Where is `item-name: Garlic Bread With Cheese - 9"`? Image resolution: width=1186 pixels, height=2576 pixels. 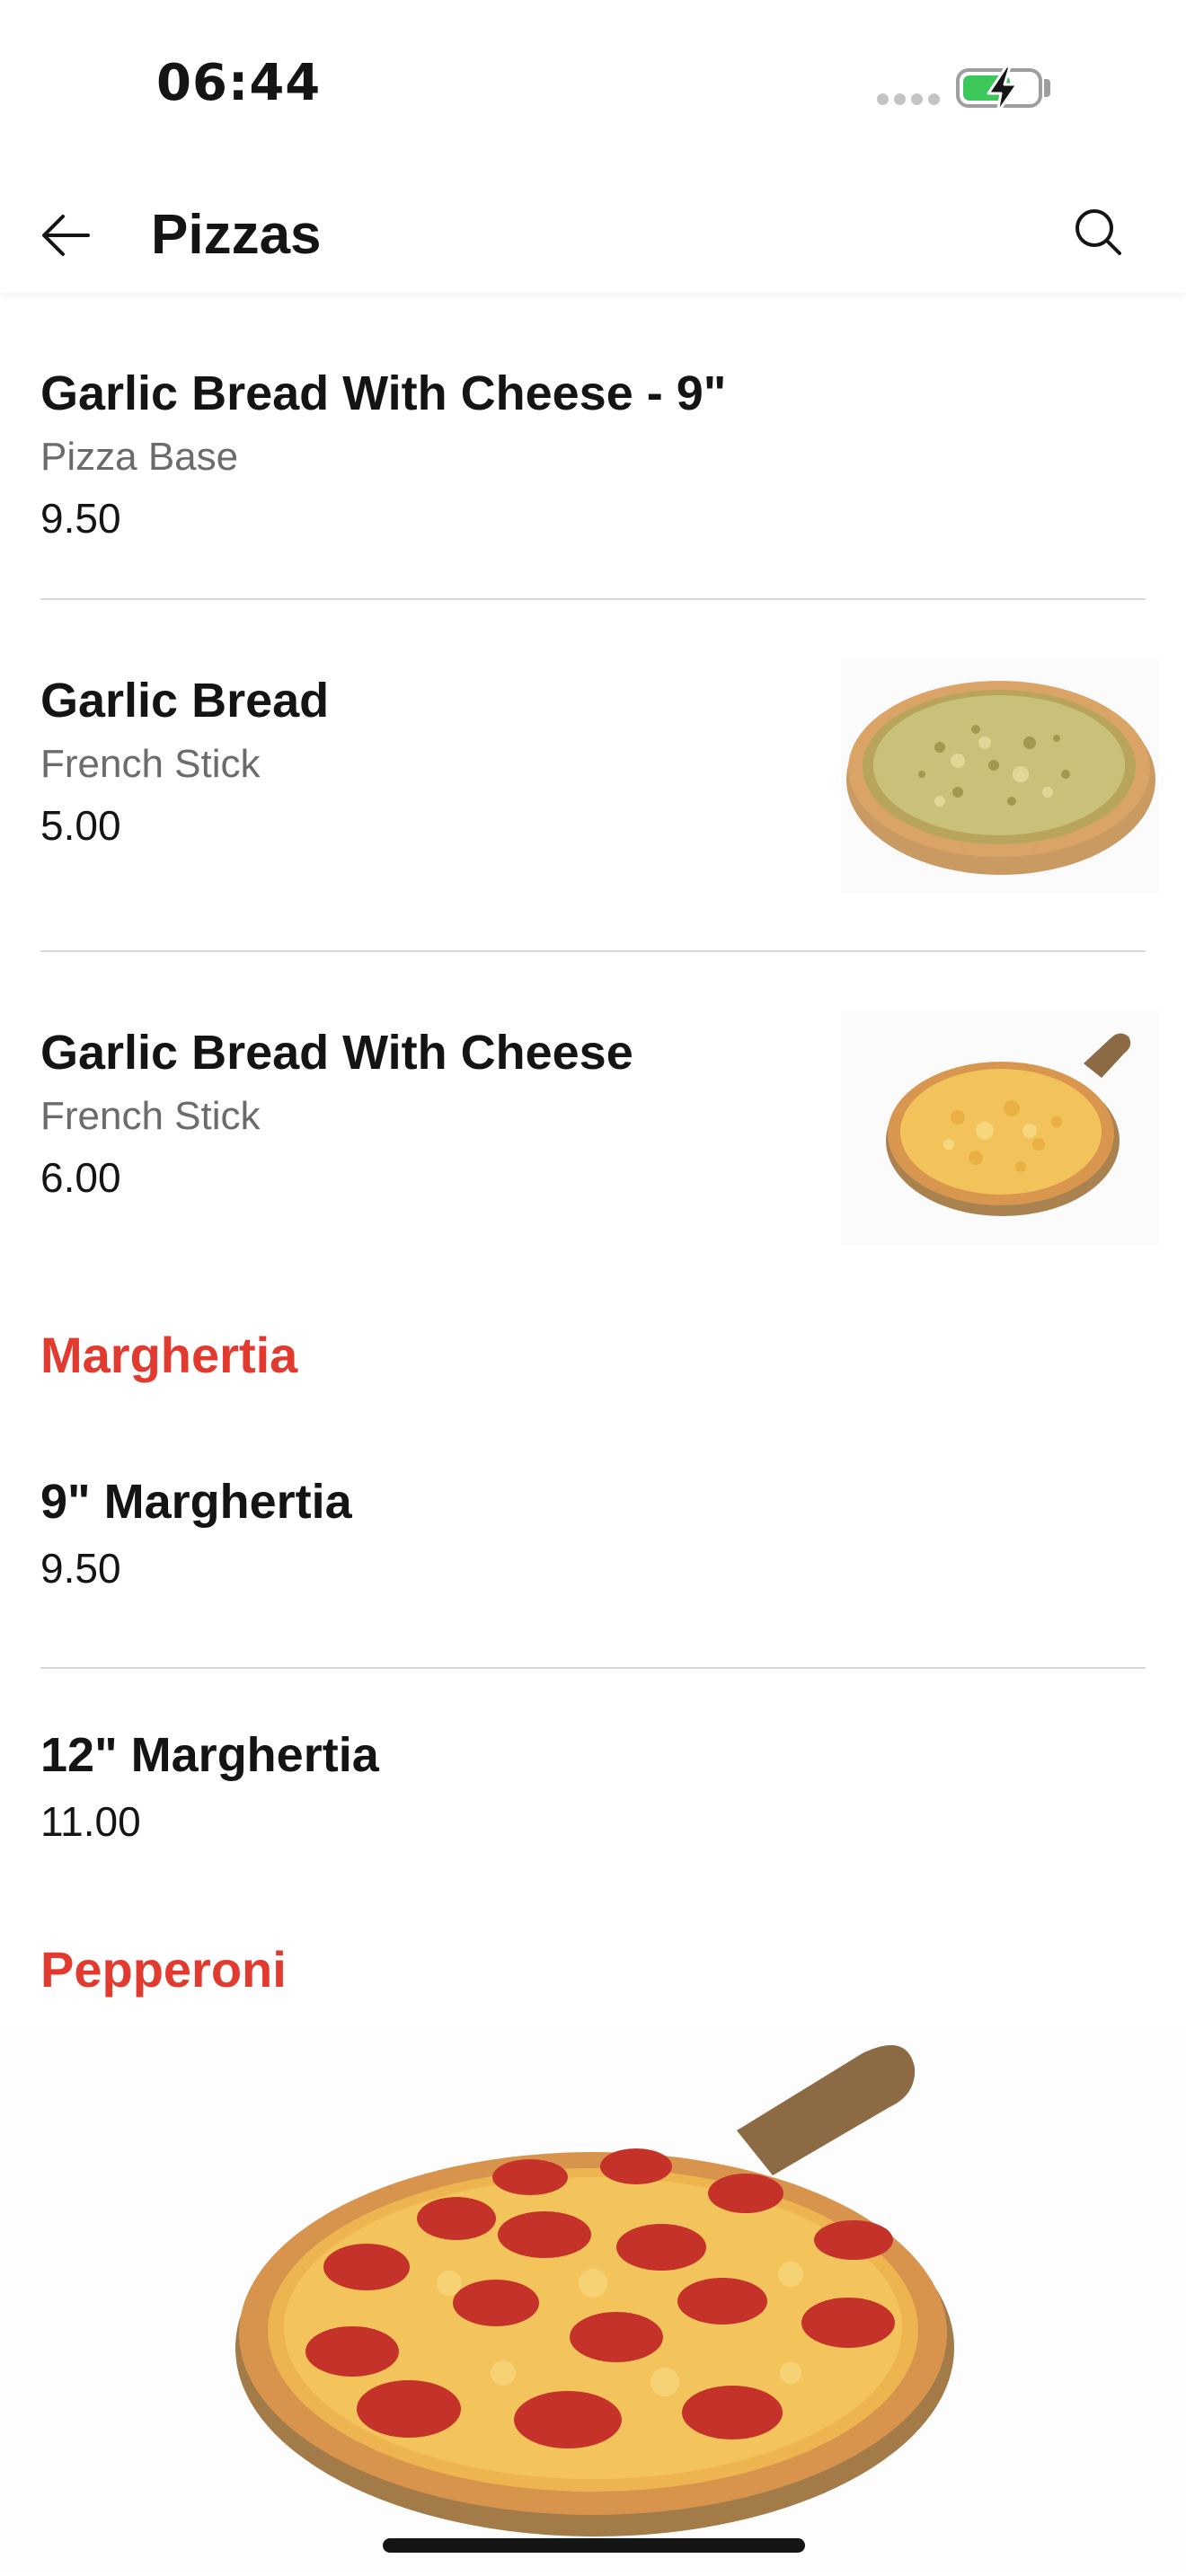 item-name: Garlic Bread With Cheese - 9" is located at coordinates (383, 393).